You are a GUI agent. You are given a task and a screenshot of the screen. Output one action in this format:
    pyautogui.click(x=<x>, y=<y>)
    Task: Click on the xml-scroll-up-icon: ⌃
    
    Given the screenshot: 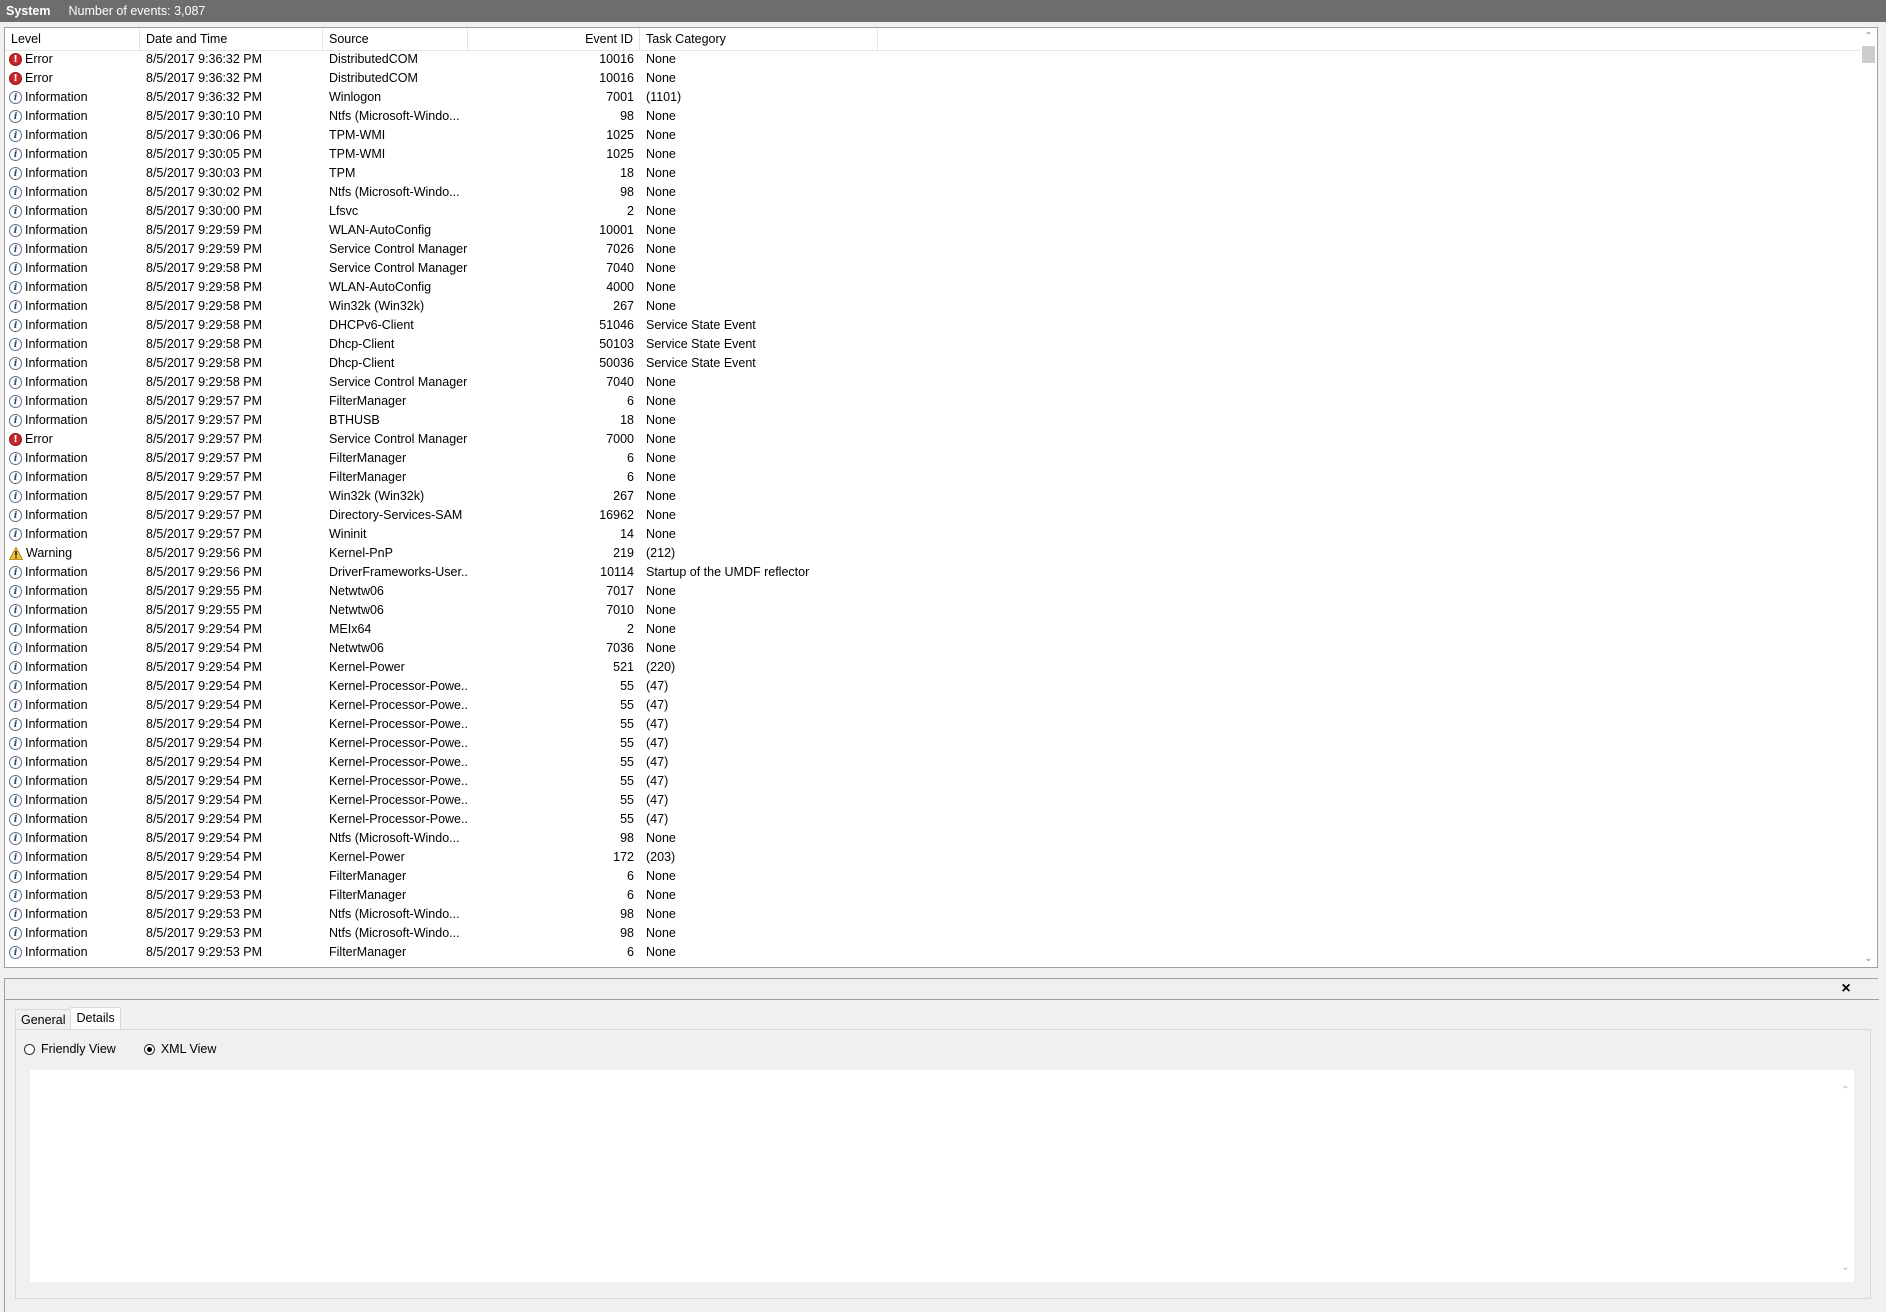 What is the action you would take?
    pyautogui.click(x=1845, y=1090)
    